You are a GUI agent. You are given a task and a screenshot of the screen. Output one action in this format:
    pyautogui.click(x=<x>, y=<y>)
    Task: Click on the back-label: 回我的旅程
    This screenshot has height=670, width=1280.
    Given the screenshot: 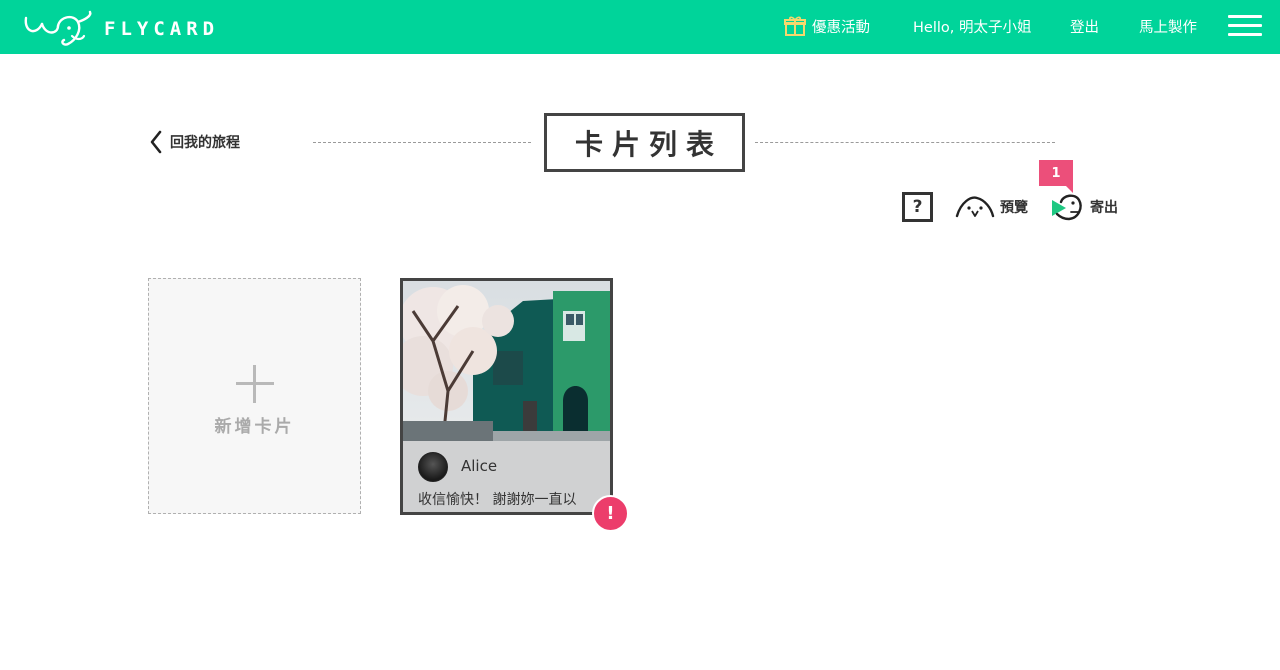 What is the action you would take?
    pyautogui.click(x=205, y=143)
    